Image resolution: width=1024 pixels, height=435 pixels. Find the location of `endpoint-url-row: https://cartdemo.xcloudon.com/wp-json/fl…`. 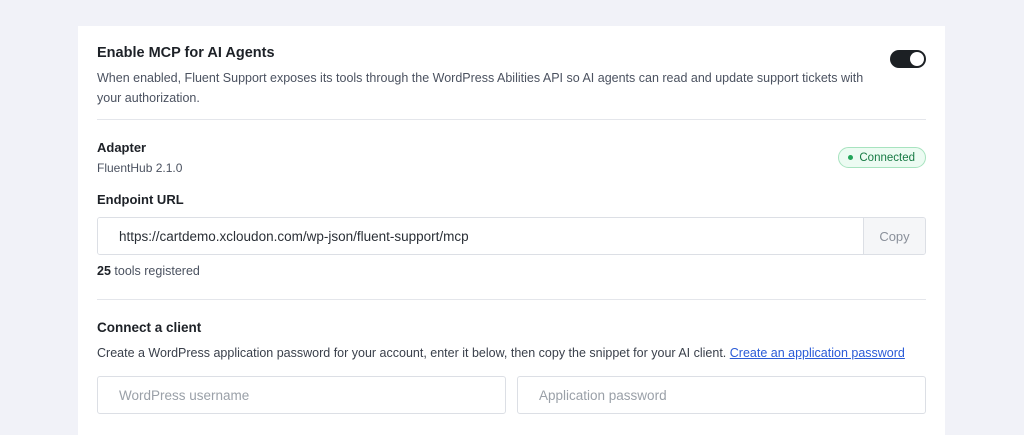

endpoint-url-row: https://cartdemo.xcloudon.com/wp-json/fl… is located at coordinates (511, 236).